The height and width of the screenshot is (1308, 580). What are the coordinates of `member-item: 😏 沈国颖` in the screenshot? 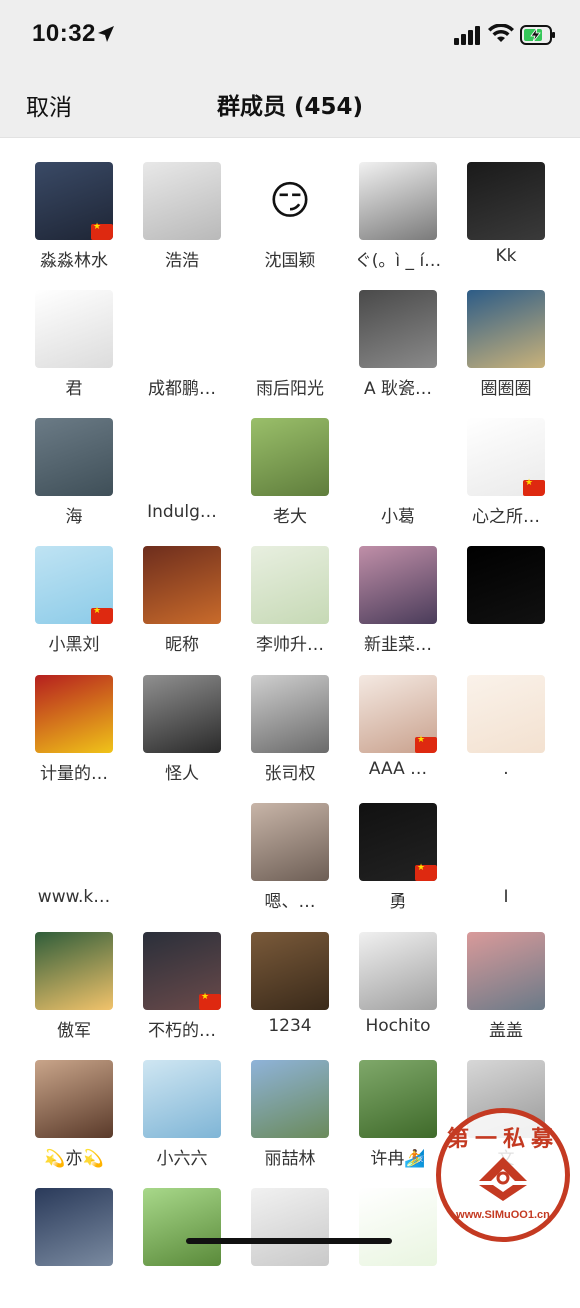 It's located at (290, 222).